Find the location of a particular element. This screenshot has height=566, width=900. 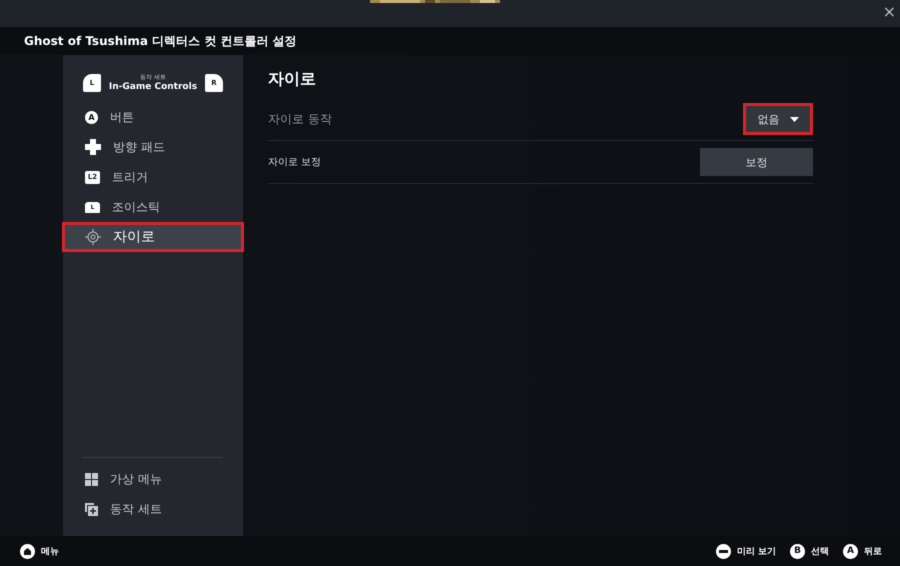

minus-button-icon is located at coordinates (723, 551).